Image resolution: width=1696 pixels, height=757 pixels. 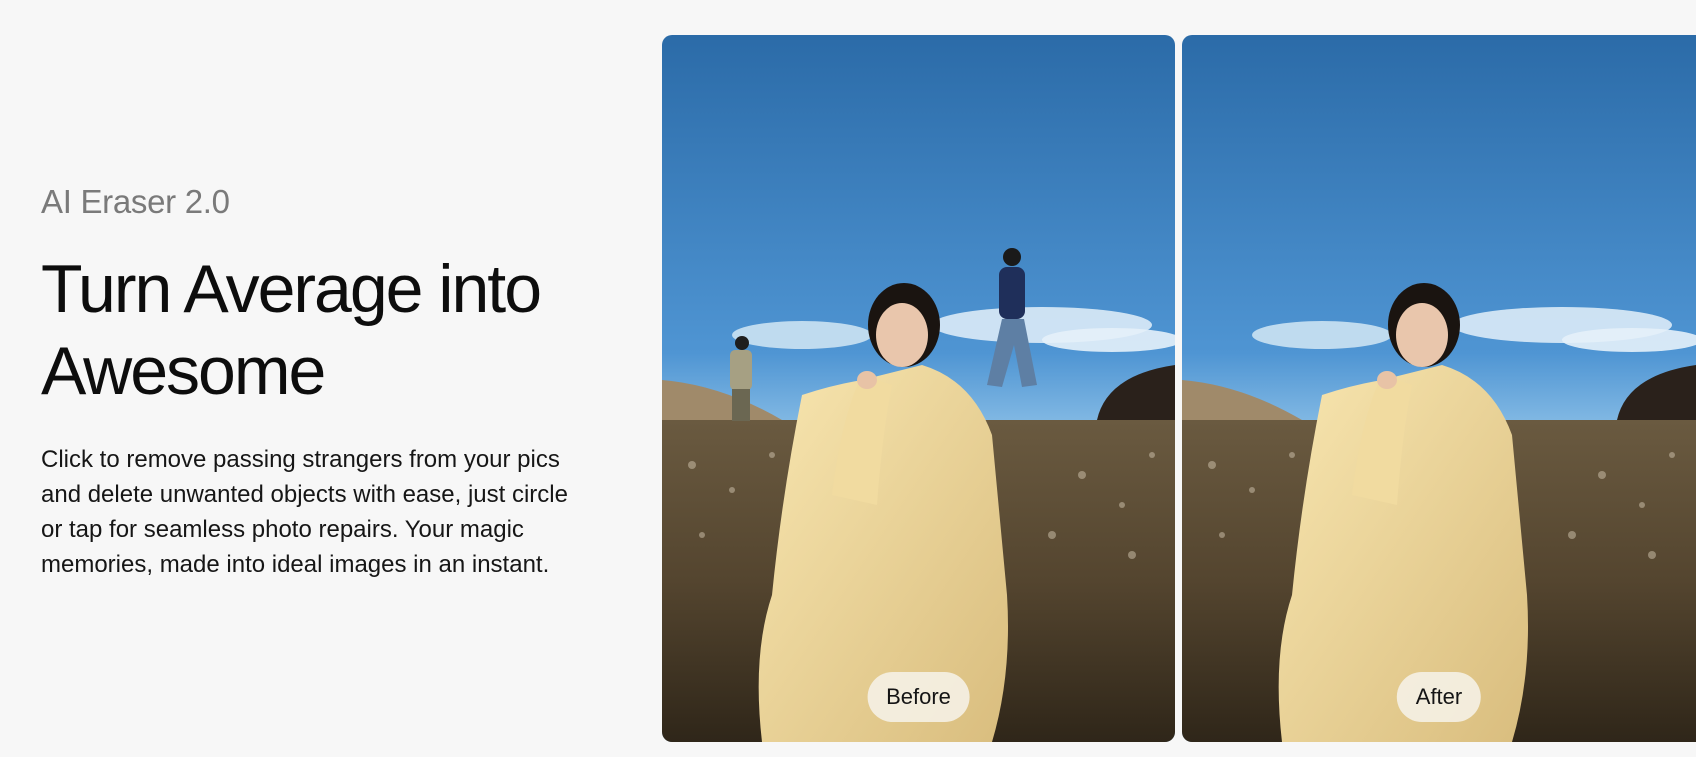 What do you see at coordinates (321, 330) in the screenshot?
I see `page-title: Turn Average into Awesome` at bounding box center [321, 330].